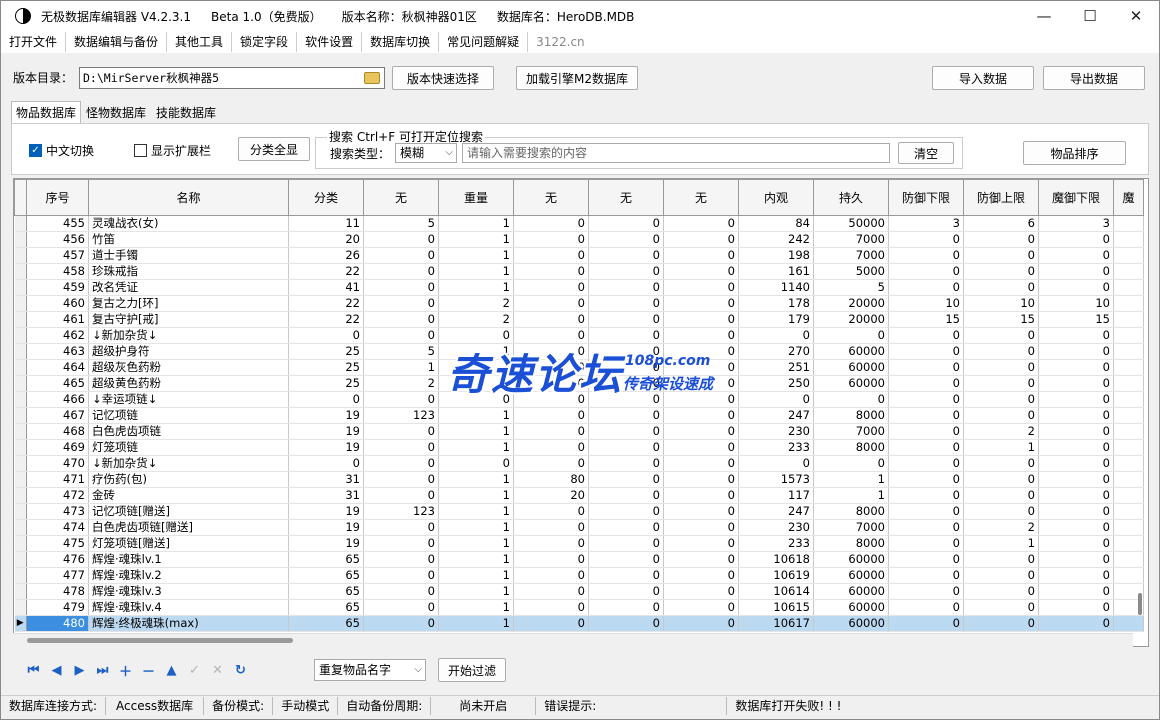  I want to click on table-cell: 65, so click(326, 591).